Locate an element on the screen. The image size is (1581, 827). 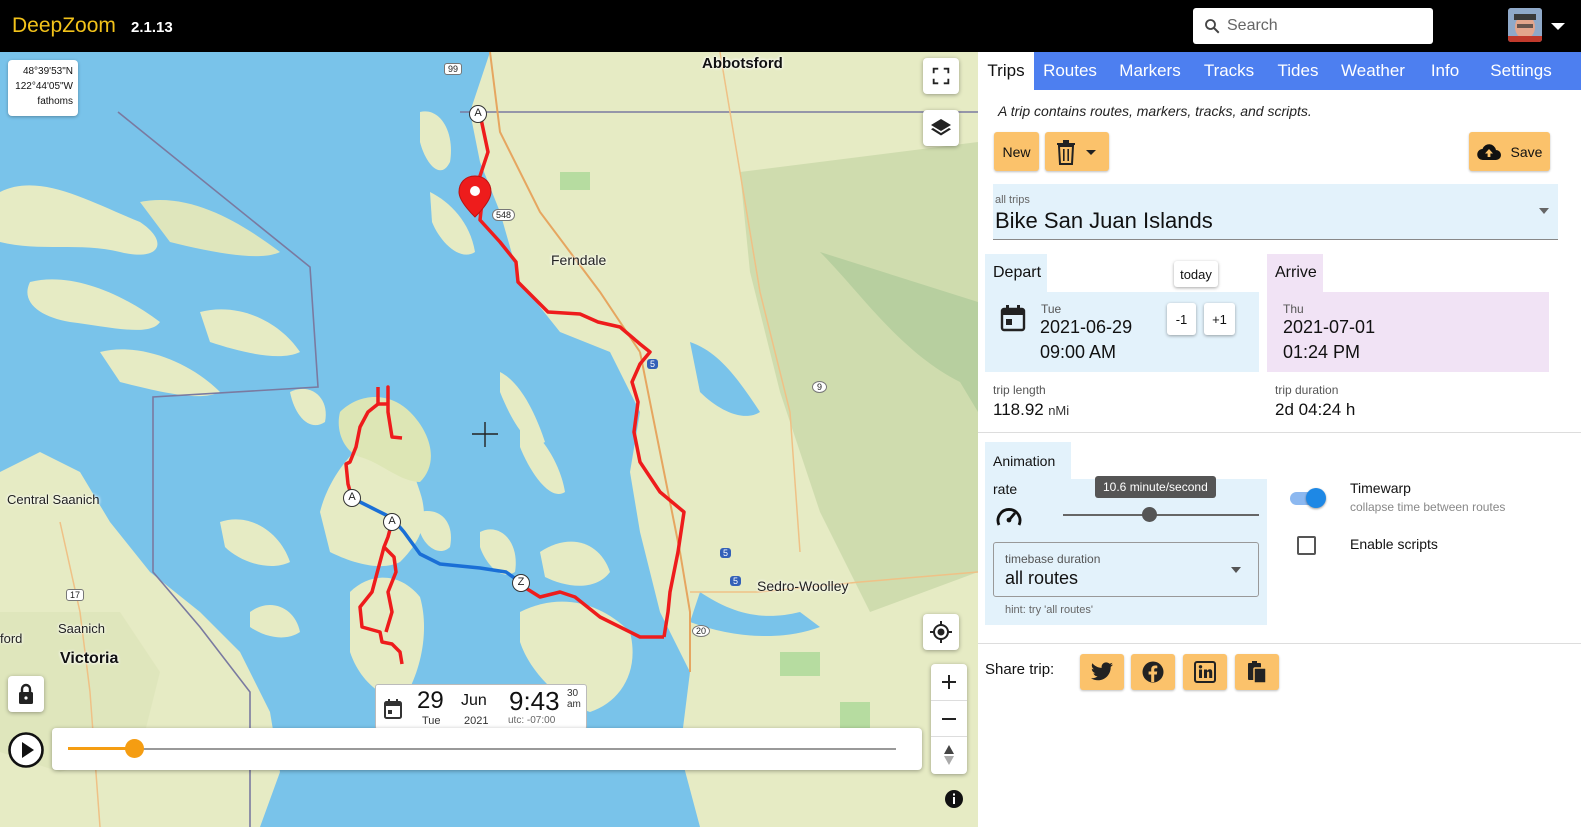
trip-select-label: all trips is located at coordinates (1012, 200).